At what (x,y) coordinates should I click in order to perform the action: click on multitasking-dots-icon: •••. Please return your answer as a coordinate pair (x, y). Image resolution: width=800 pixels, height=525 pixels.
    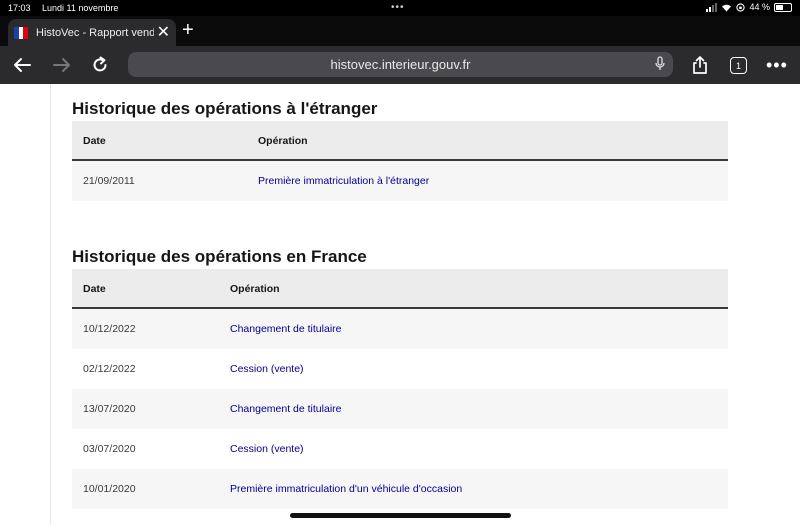
    Looking at the image, I should click on (398, 7).